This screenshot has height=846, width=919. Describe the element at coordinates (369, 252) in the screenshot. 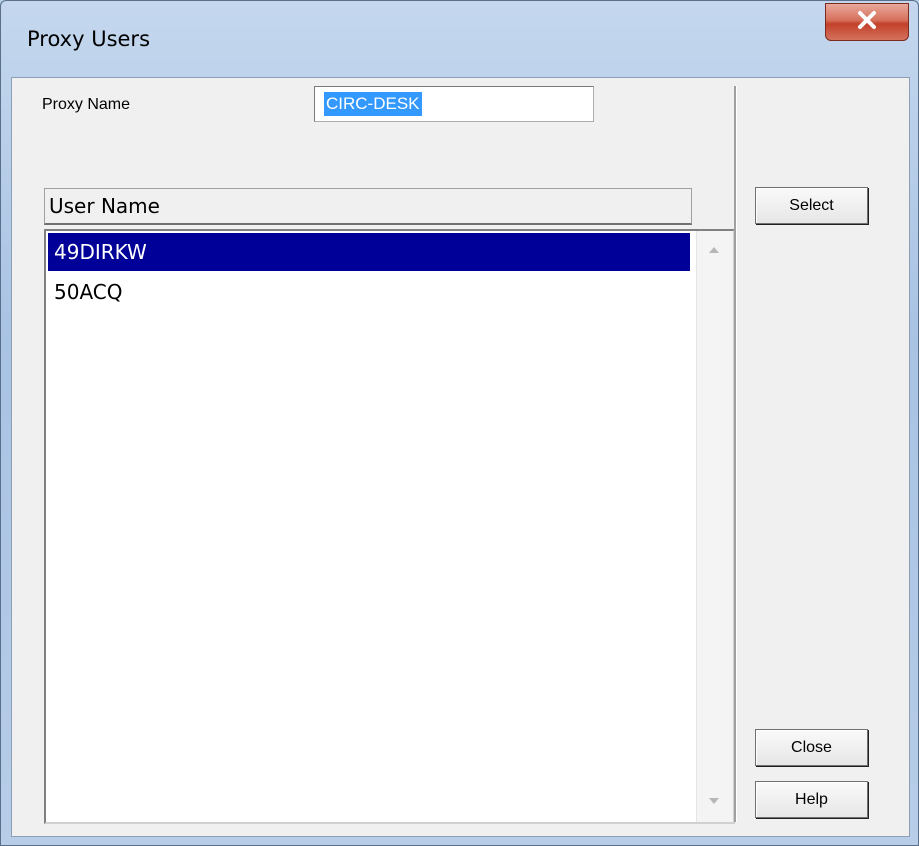

I see `list-item: 49DIRKW` at that location.